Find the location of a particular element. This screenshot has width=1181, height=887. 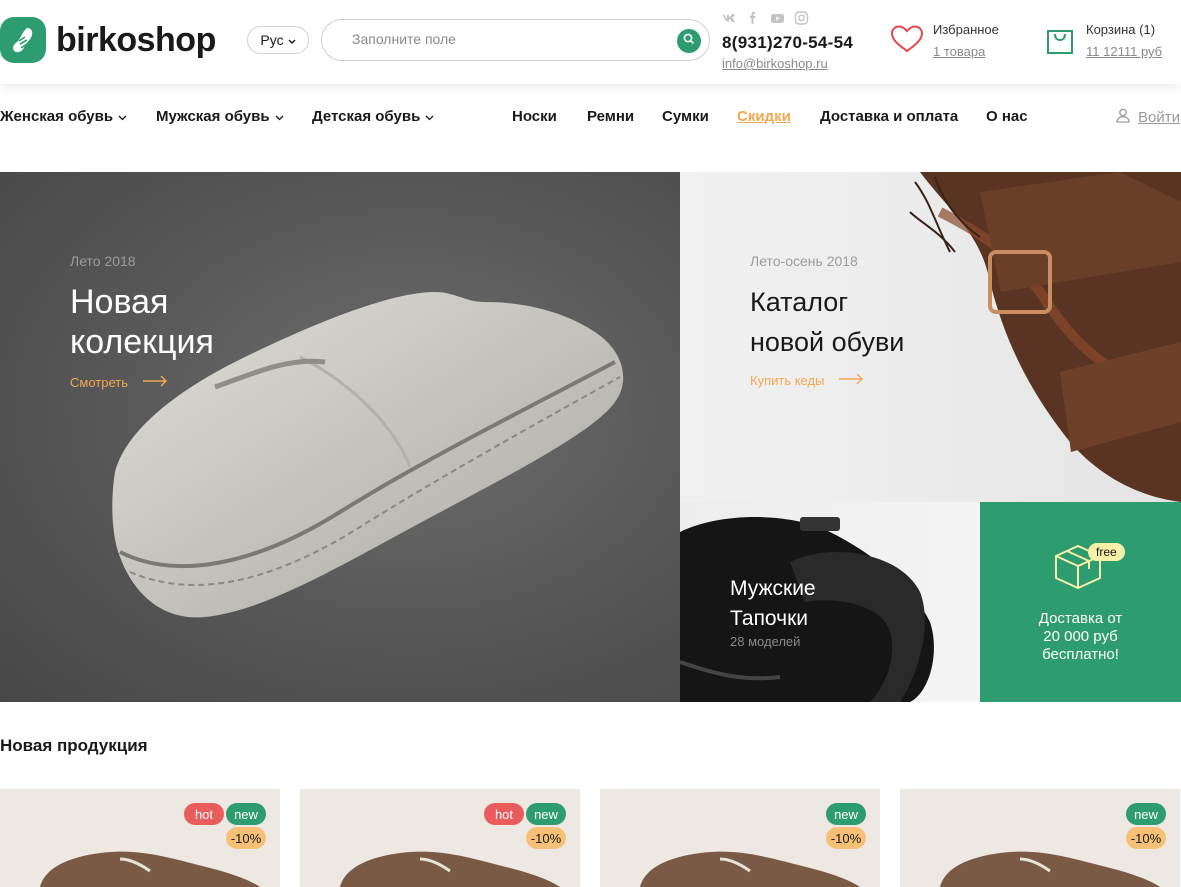

logo-text: birkoshop is located at coordinates (136, 39).